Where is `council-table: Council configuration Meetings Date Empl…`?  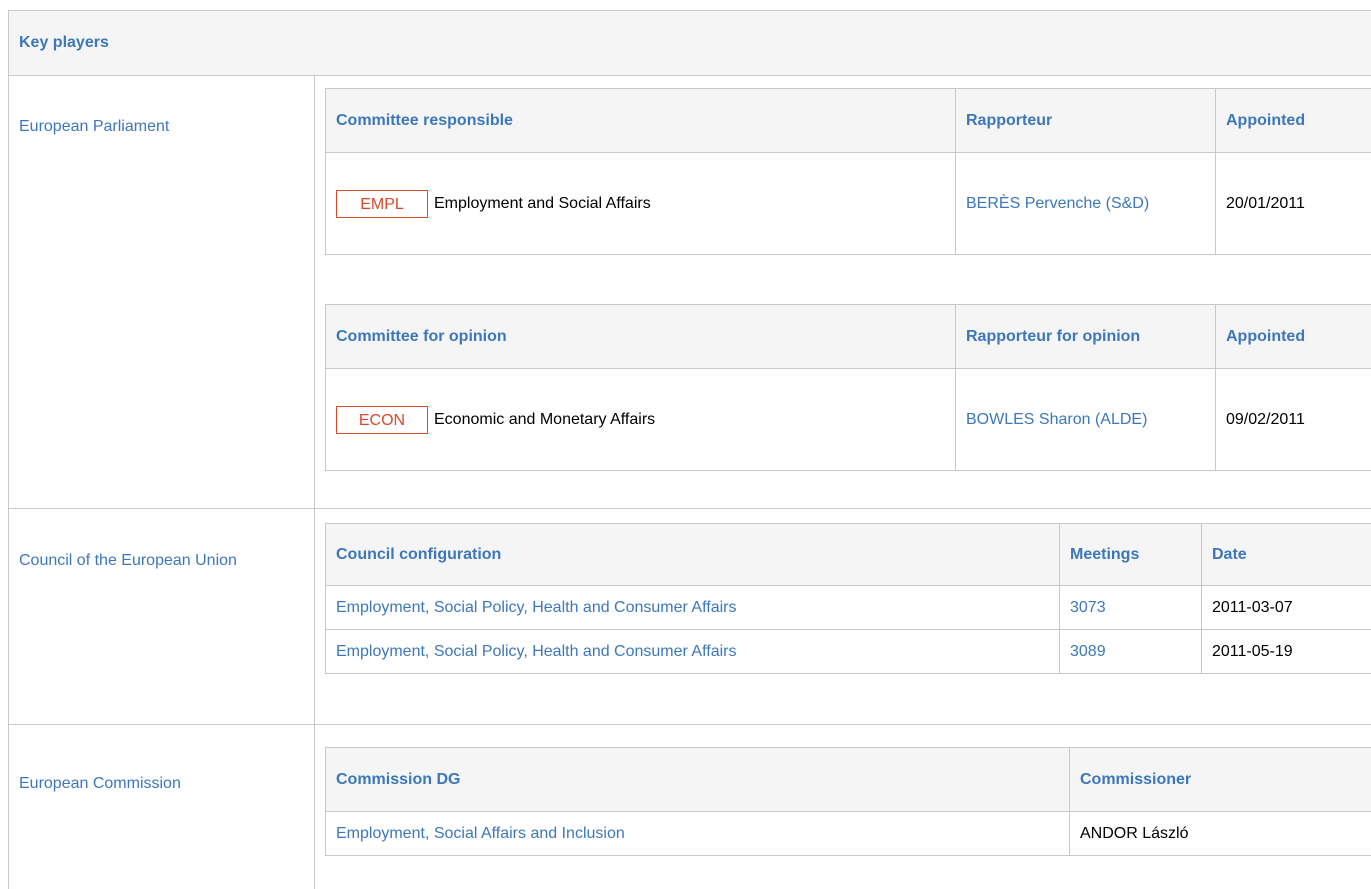 council-table: Council configuration Meetings Date Empl… is located at coordinates (848, 598).